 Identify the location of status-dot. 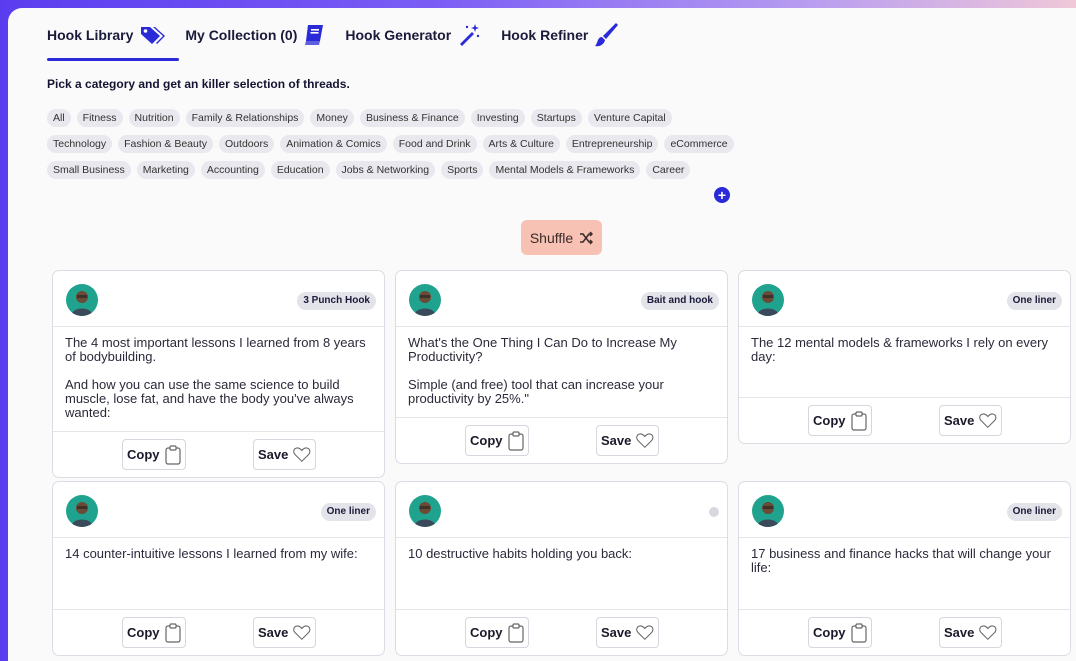
(714, 512).